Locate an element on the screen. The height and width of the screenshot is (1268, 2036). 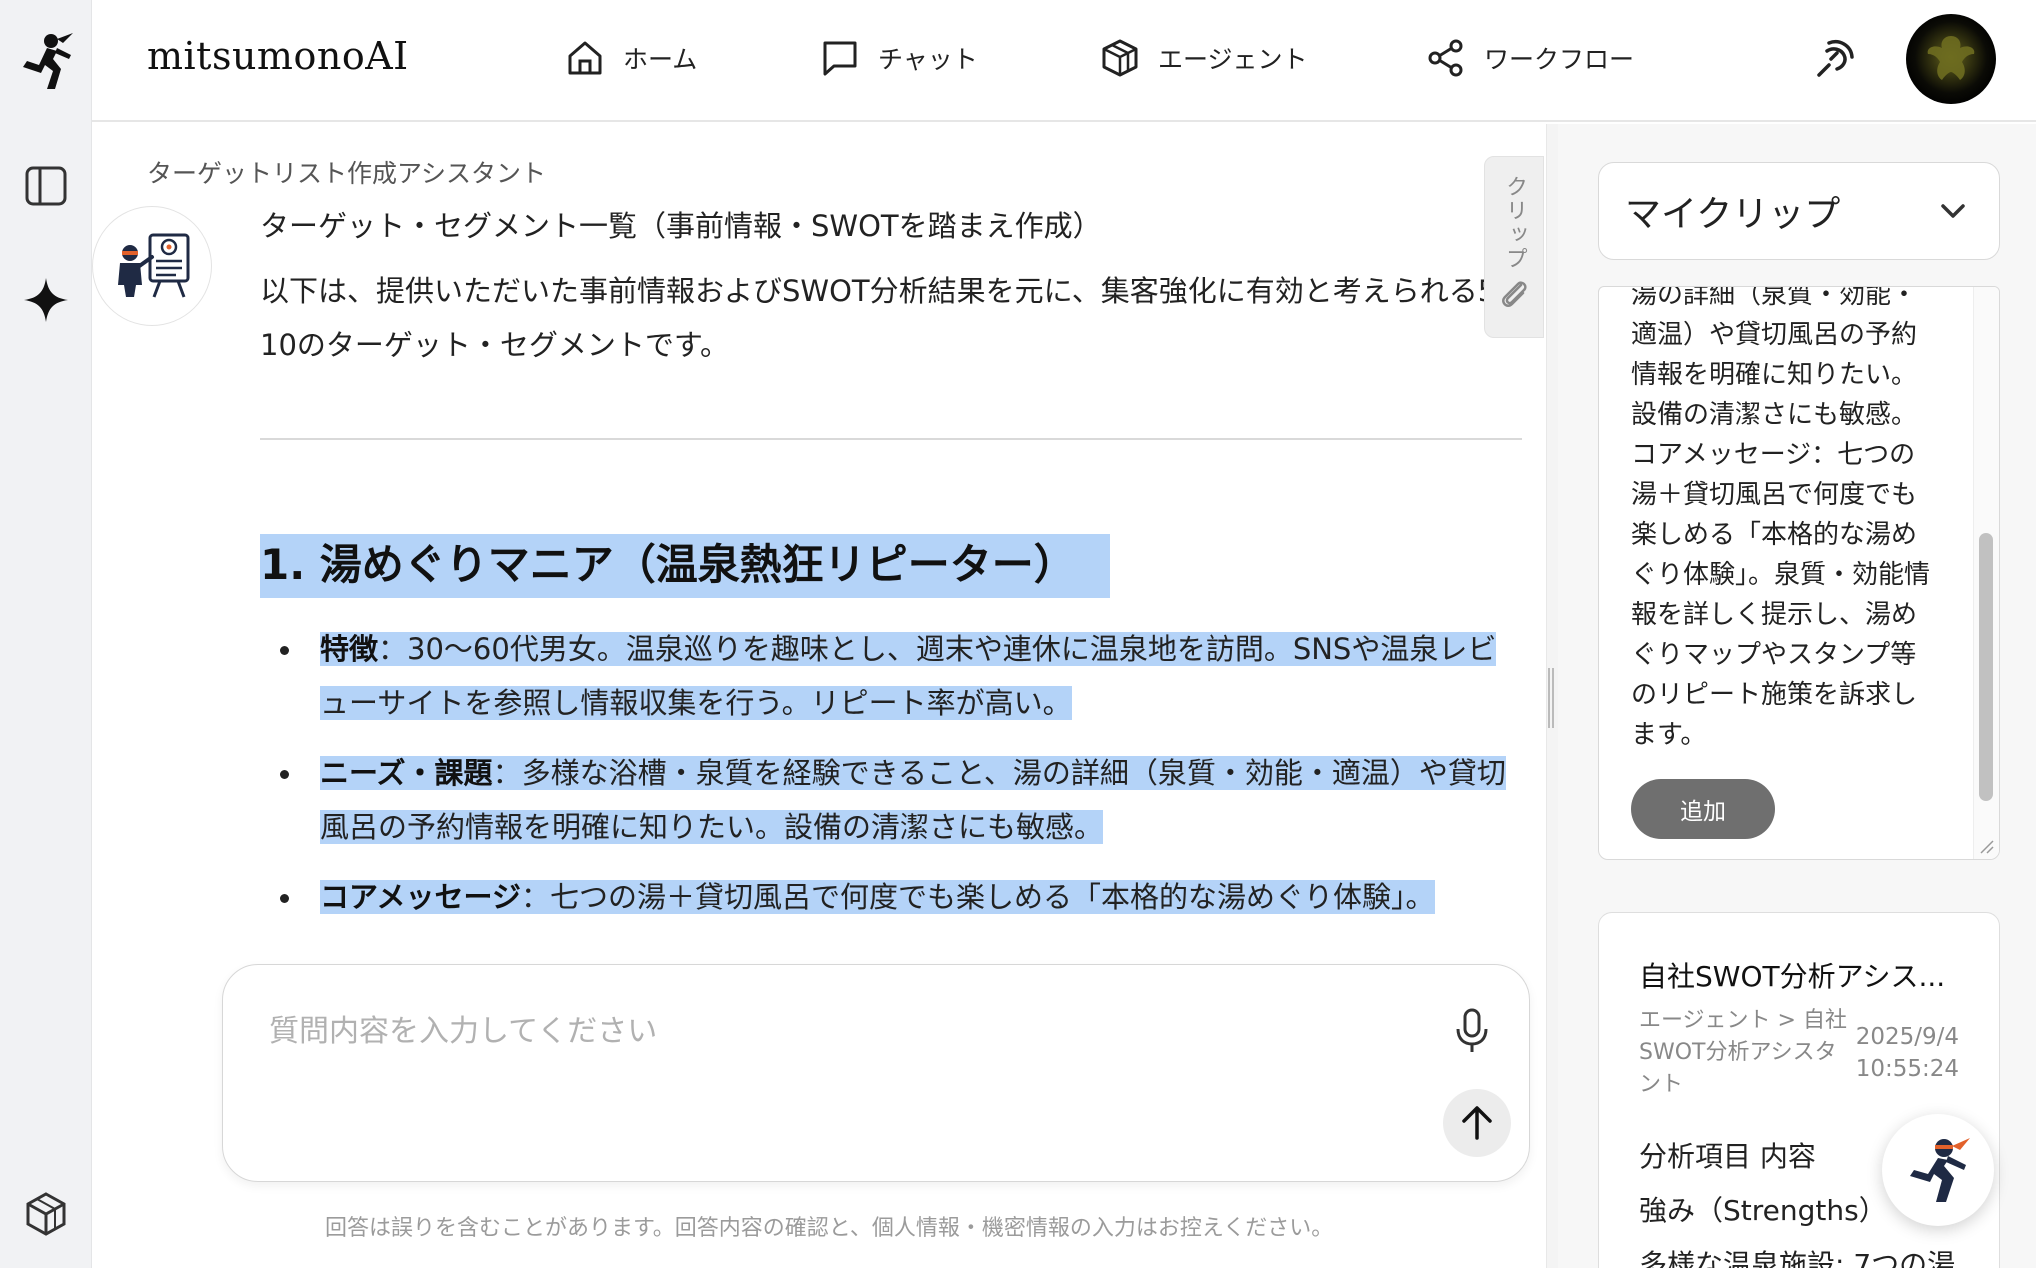
nav-workflow-label: ワークフロー is located at coordinates (1559, 59).